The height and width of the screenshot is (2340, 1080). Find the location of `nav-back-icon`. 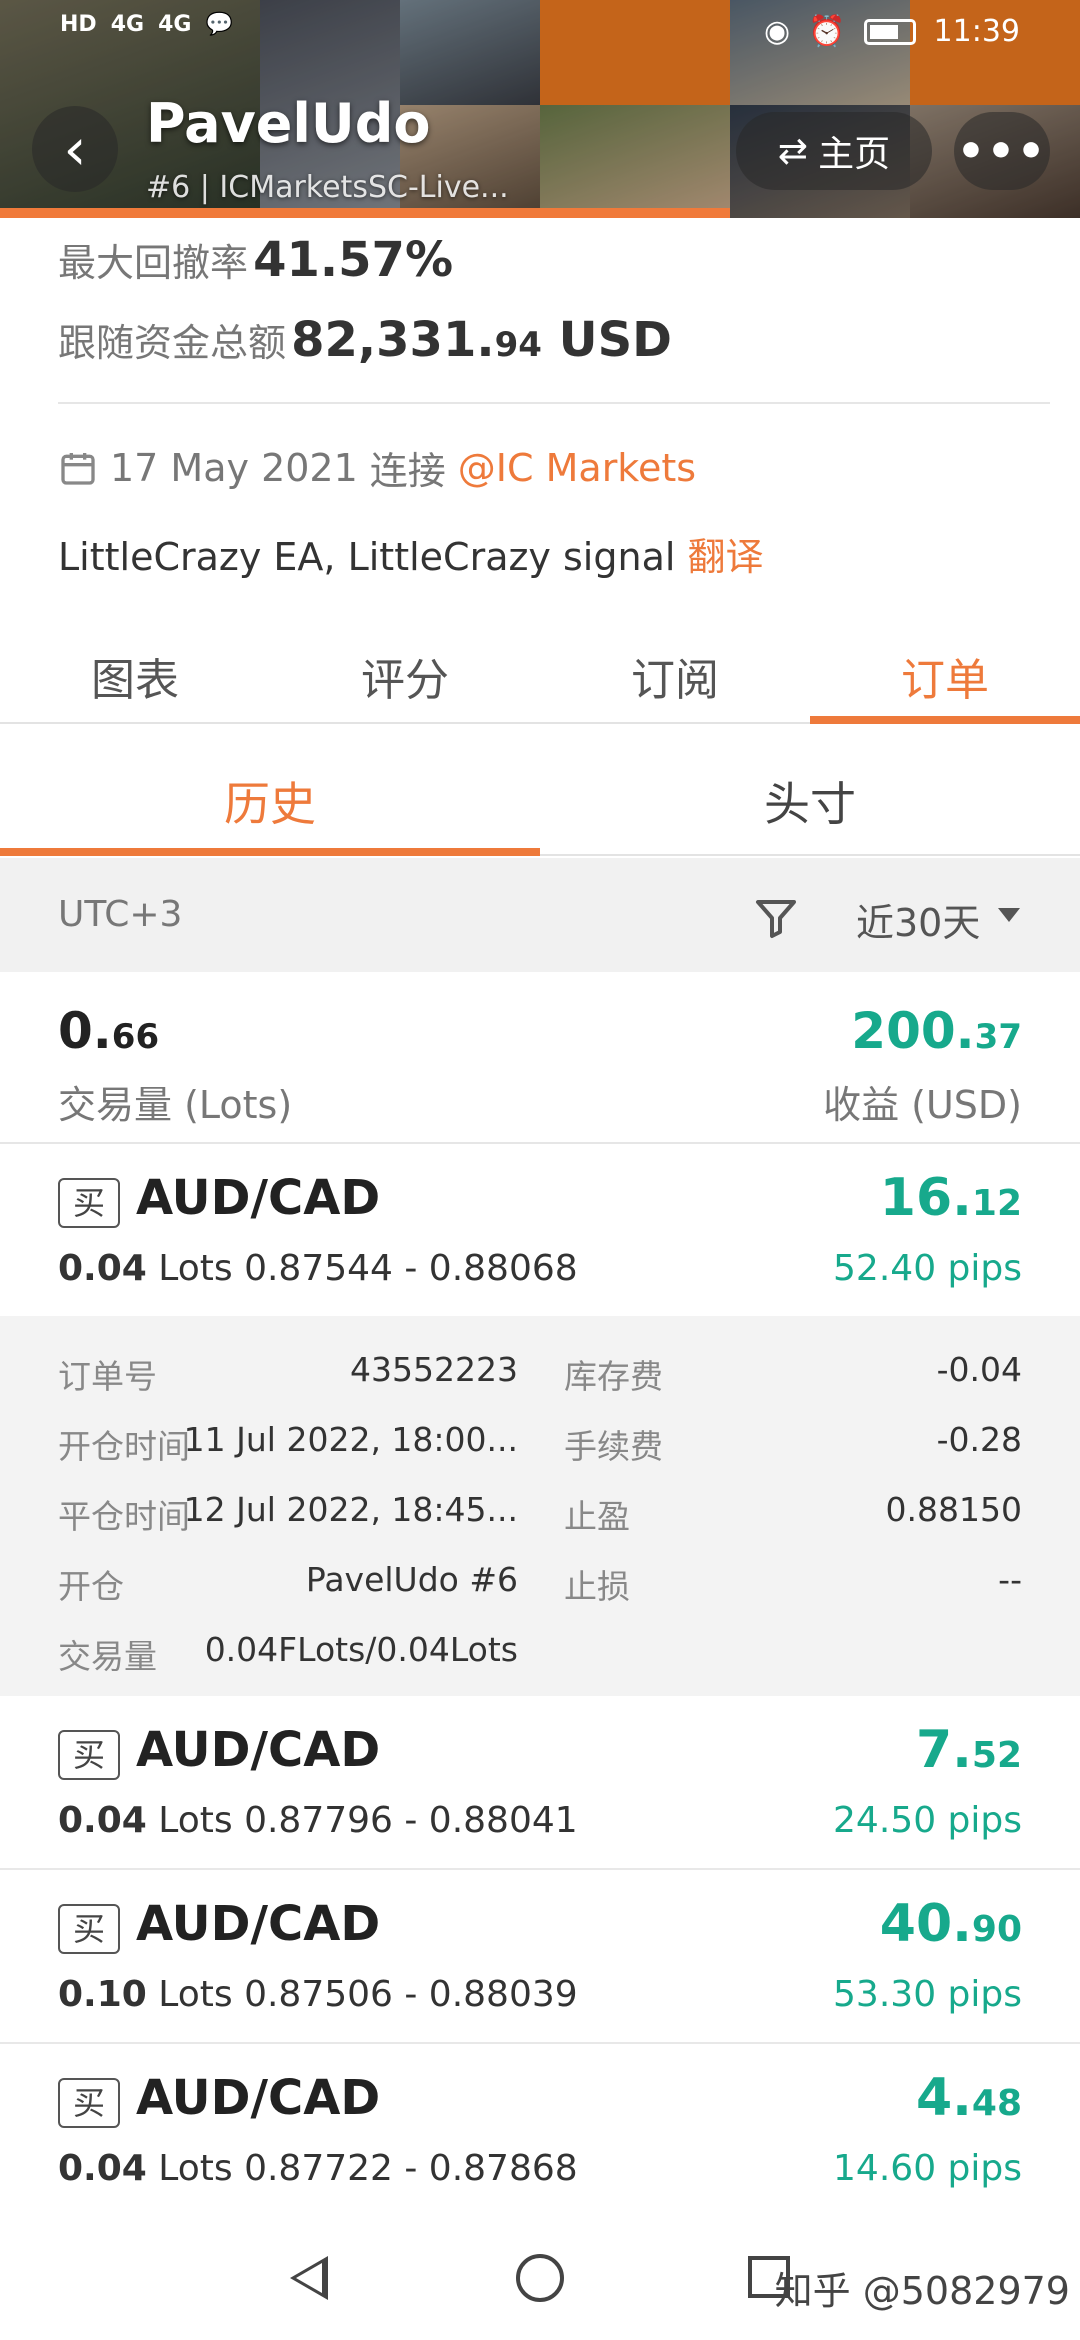

nav-back-icon is located at coordinates (309, 2278).